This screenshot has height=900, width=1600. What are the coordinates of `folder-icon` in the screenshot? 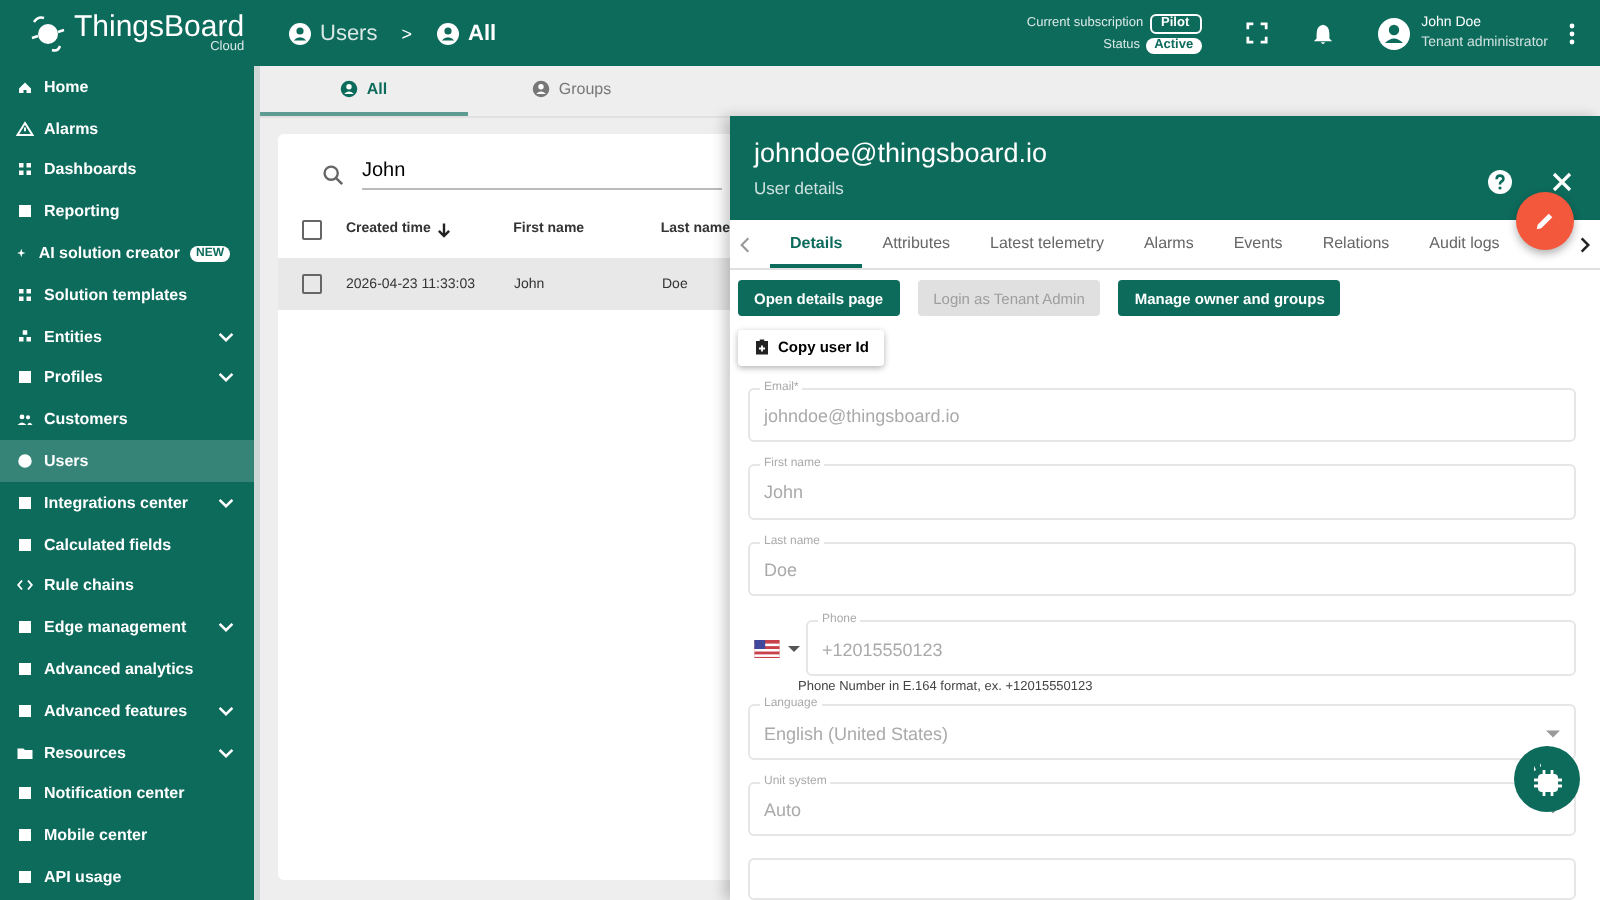 It's located at (25, 752).